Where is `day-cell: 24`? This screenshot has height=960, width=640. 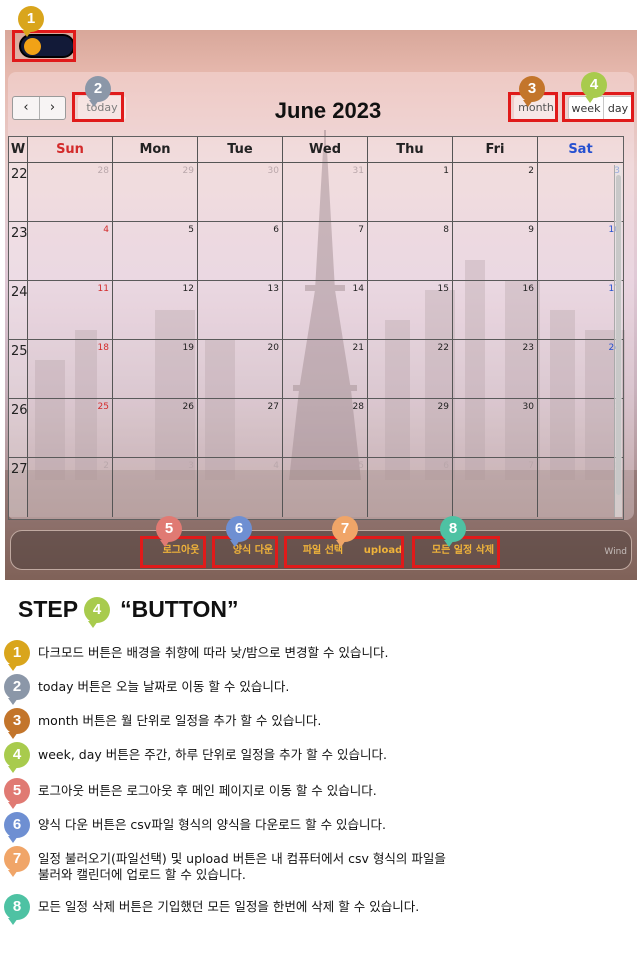 day-cell: 24 is located at coordinates (580, 369).